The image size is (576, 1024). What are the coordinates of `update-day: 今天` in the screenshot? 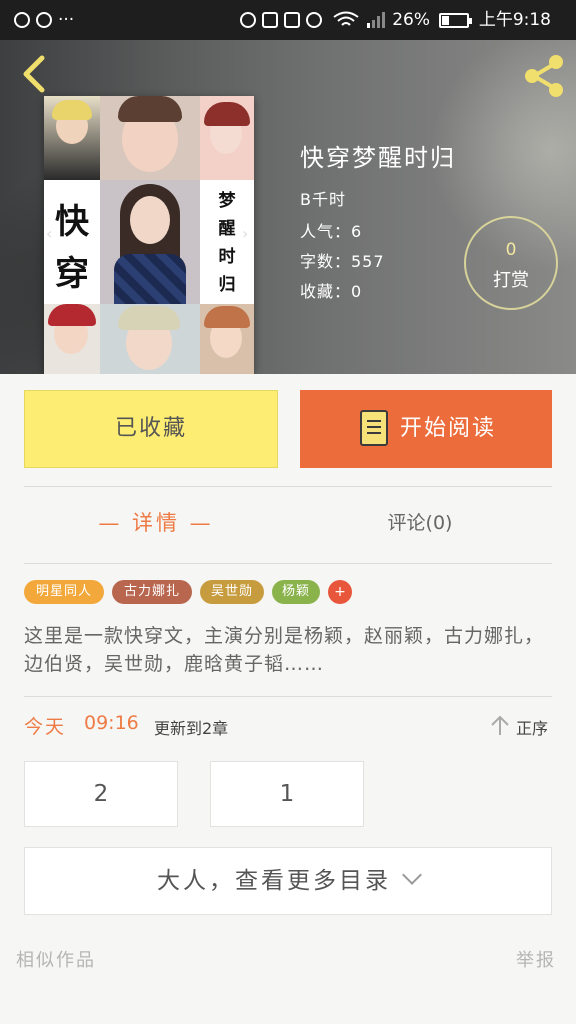 It's located at (45, 727).